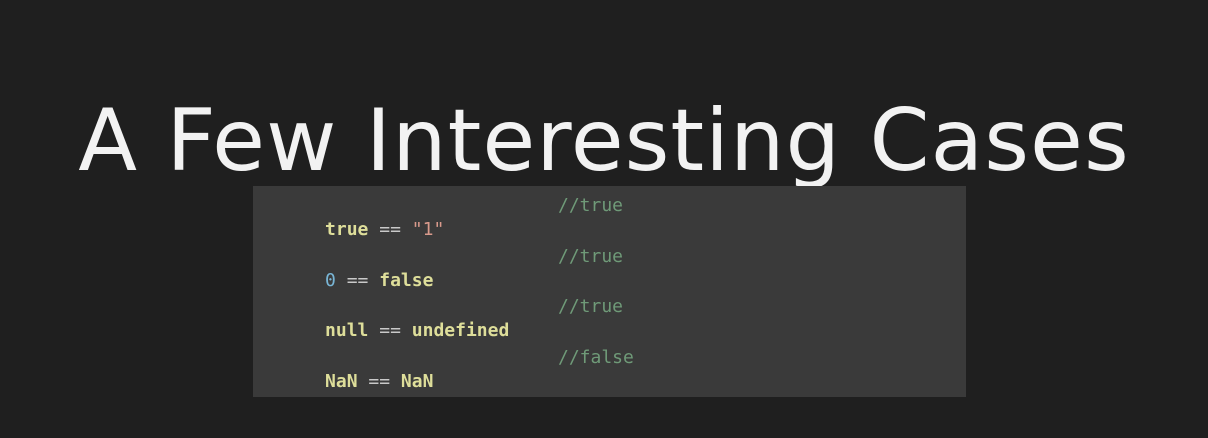 The height and width of the screenshot is (438, 1208). Describe the element at coordinates (610, 268) in the screenshot. I see `code-line: 0 == false //true` at that location.